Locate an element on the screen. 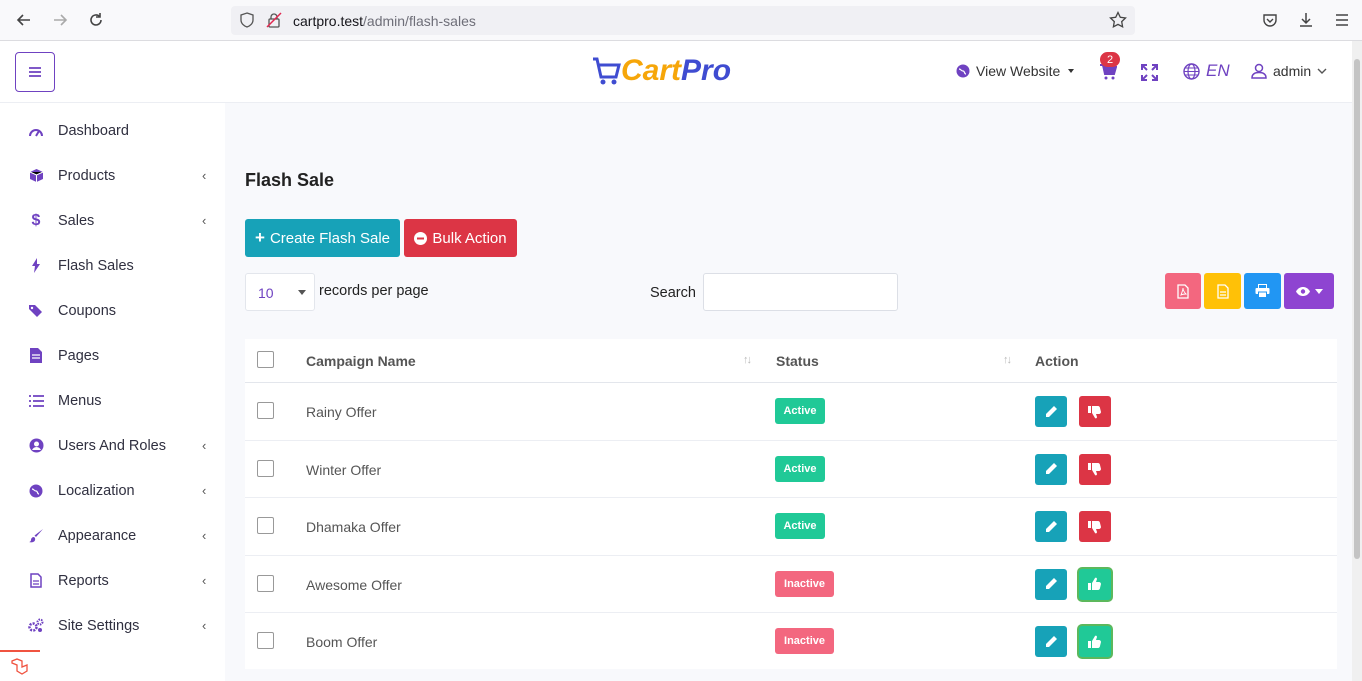 Image resolution: width=1362 pixels, height=681 pixels. cogs-icon is located at coordinates (36, 626).